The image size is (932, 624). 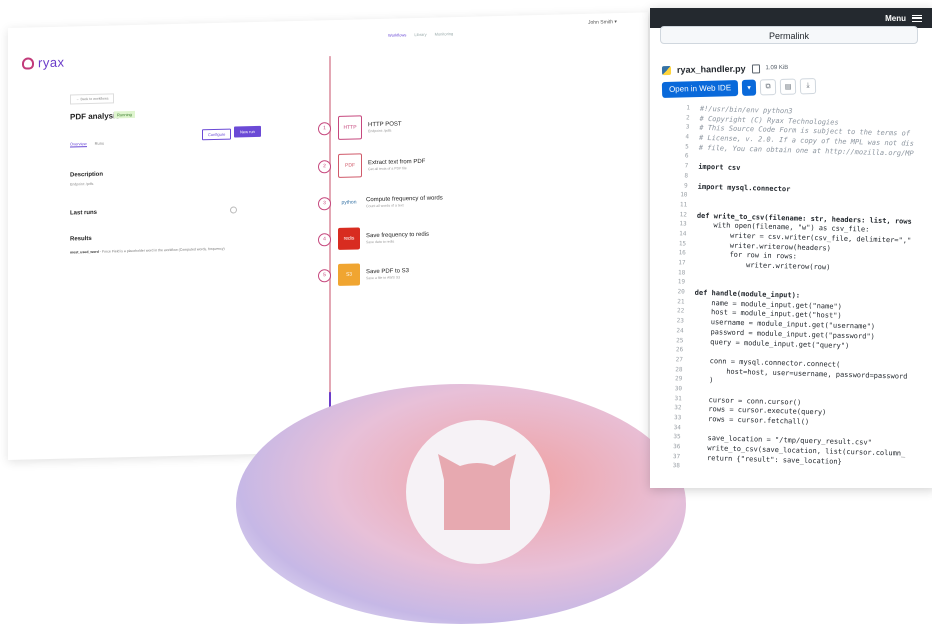 What do you see at coordinates (755, 68) in the screenshot?
I see `copy-path-icon` at bounding box center [755, 68].